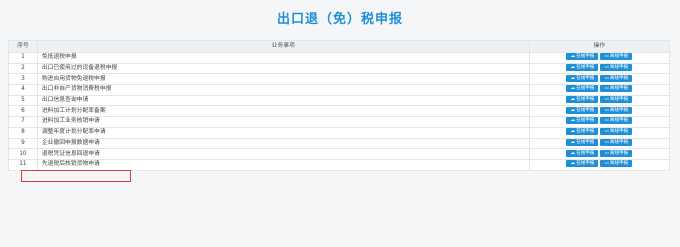 This screenshot has height=247, width=680. I want to click on table-row: 3 购进自用货物免退税申报 ☁在线申报 ▭离线申报, so click(339, 79).